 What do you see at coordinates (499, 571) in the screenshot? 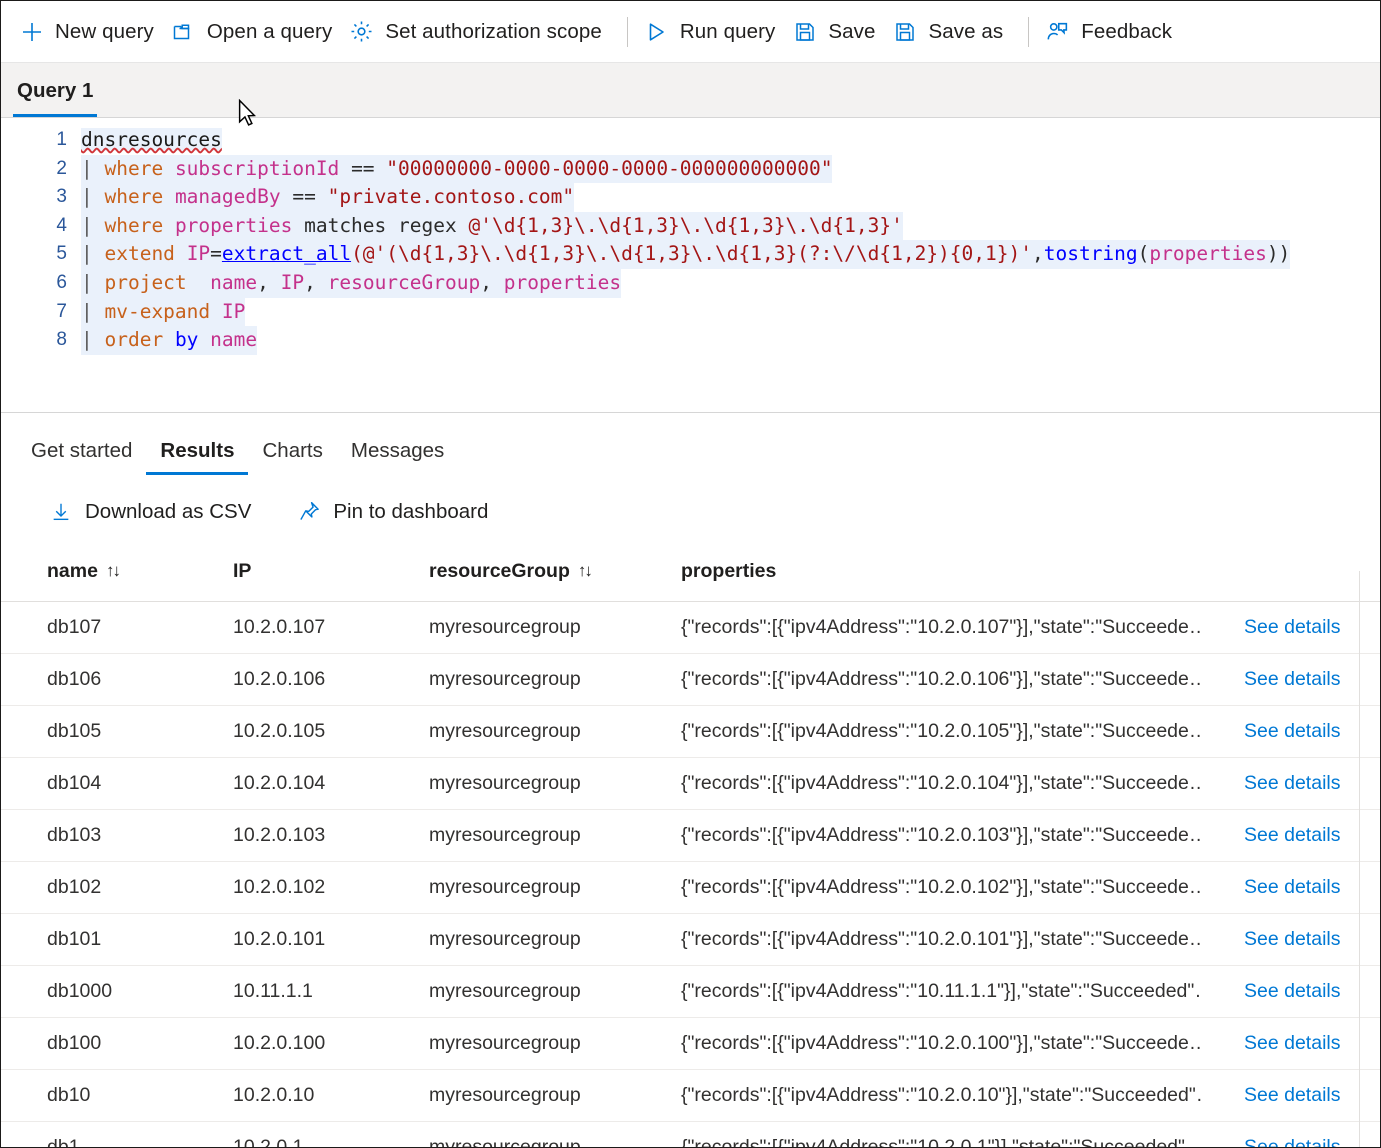
I see `column-header-resourcegroup-label: resourceGroup` at bounding box center [499, 571].